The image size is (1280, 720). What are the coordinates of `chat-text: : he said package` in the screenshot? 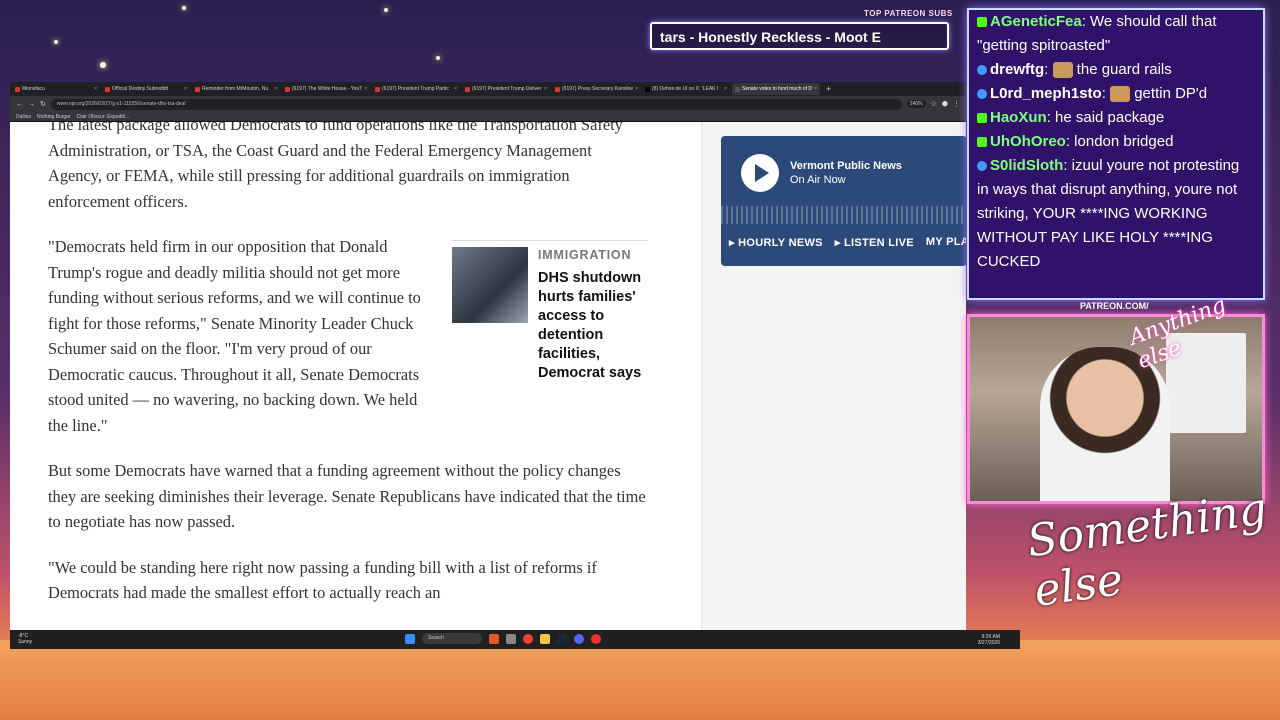 It's located at (1105, 117).